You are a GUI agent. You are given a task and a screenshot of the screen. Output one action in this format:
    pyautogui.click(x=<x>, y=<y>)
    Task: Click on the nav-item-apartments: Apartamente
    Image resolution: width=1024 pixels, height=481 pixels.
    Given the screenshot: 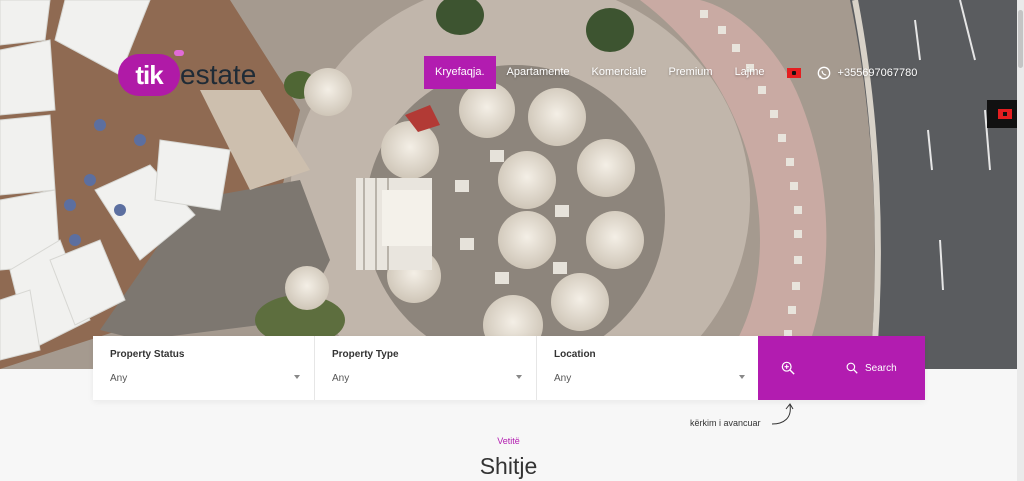 What is the action you would take?
    pyautogui.click(x=538, y=72)
    